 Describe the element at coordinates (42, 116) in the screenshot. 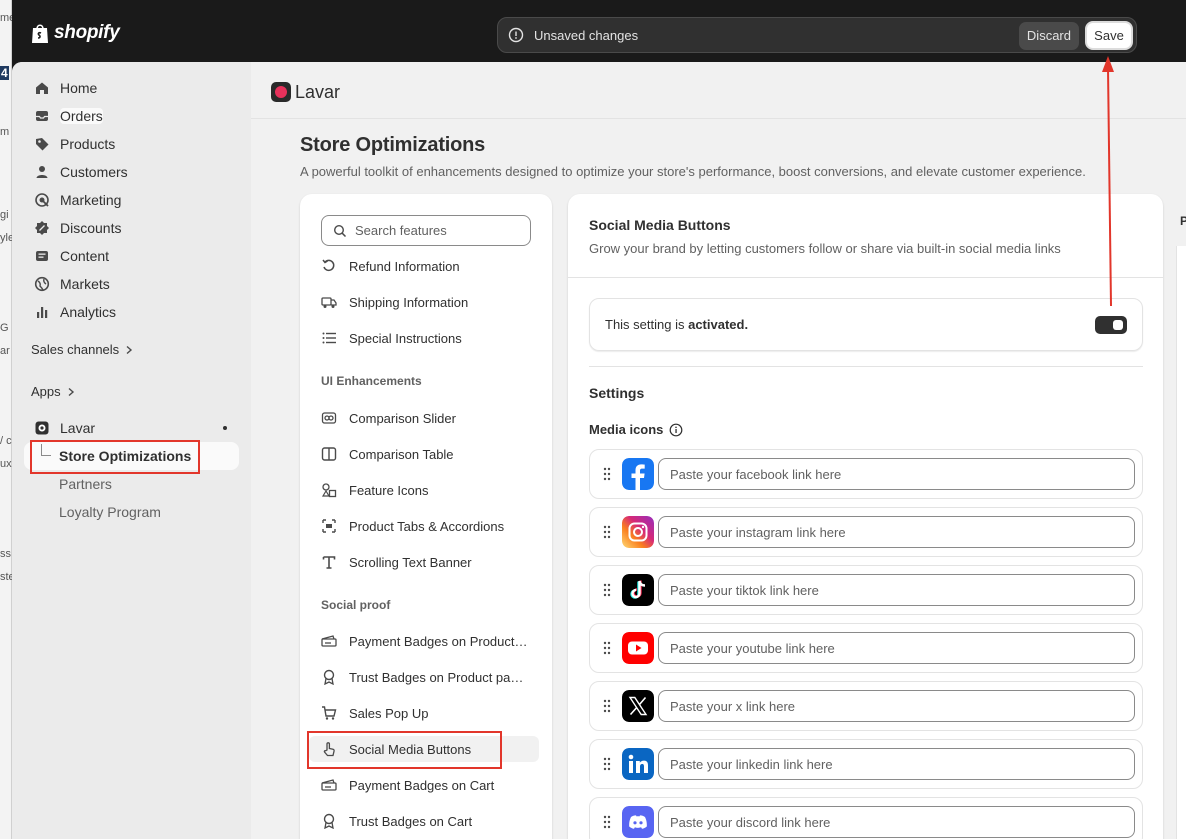

I see `inbox-icon` at that location.